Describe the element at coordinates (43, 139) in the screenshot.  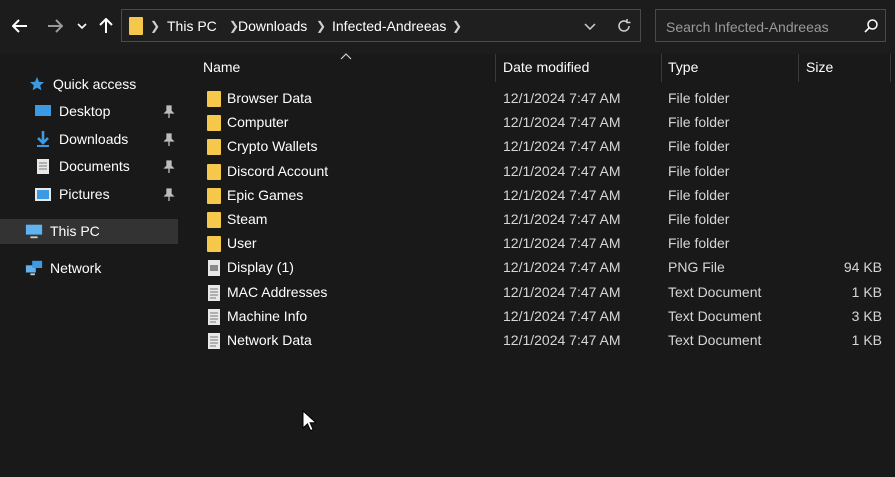
I see `download-icon` at that location.